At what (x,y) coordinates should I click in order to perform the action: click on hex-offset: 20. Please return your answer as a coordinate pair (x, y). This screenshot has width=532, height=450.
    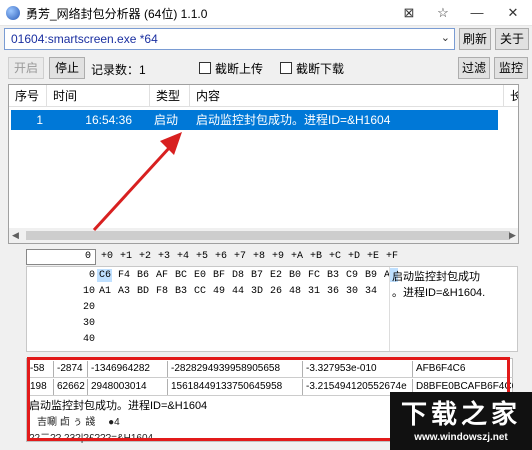
    Looking at the image, I should click on (88, 307).